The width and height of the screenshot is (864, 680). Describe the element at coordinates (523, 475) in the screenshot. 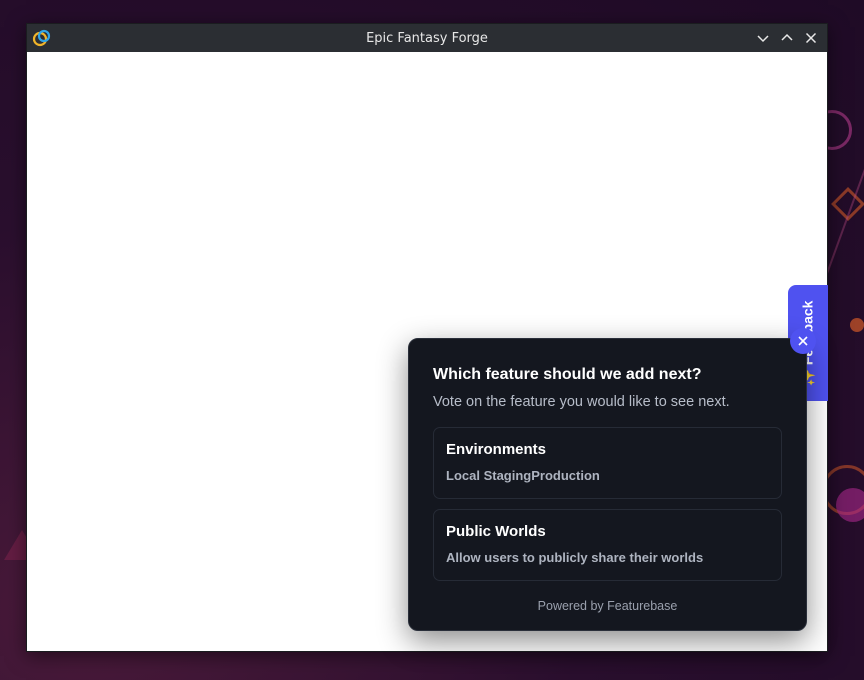

I see `feature-description: Local StagingProduction` at that location.